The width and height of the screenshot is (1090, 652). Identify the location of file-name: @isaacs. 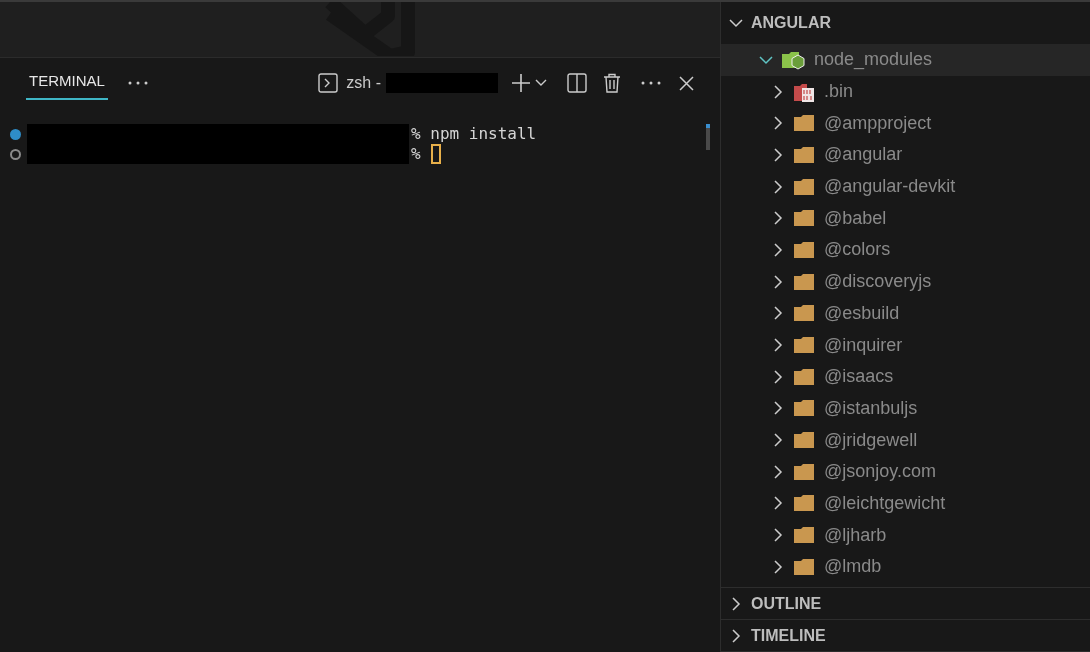
(859, 377).